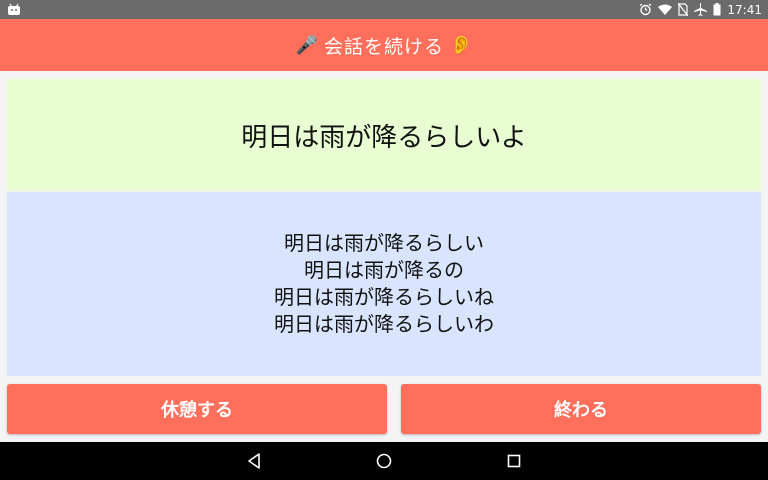  What do you see at coordinates (384, 243) in the screenshot?
I see `candidate-item: 明日は雨が降るらしい` at bounding box center [384, 243].